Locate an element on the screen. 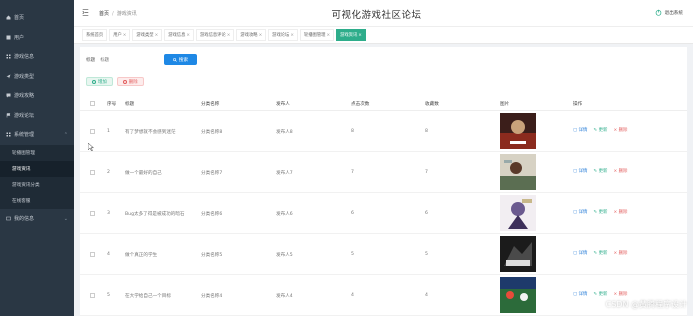 Image resolution: width=693 pixels, height=316 pixels. cell-category: 分类名称7 is located at coordinates (212, 173).